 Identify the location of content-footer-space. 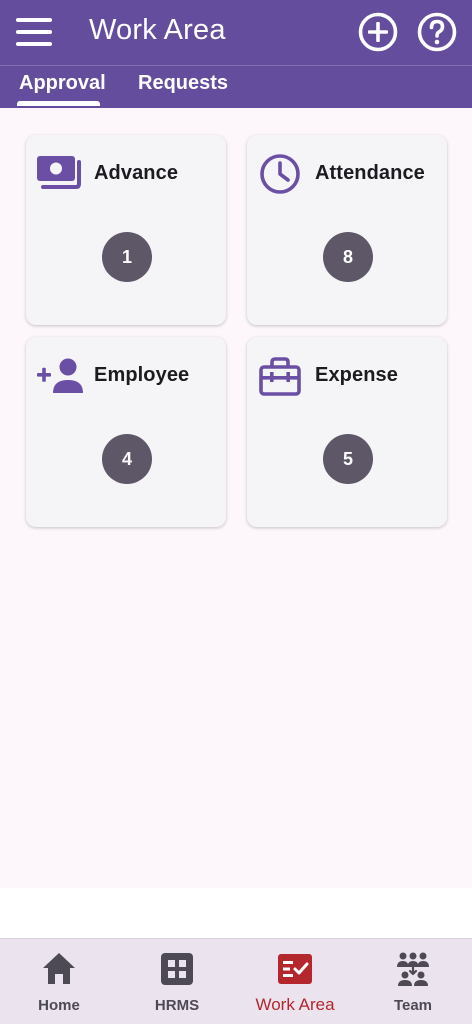
(236, 913).